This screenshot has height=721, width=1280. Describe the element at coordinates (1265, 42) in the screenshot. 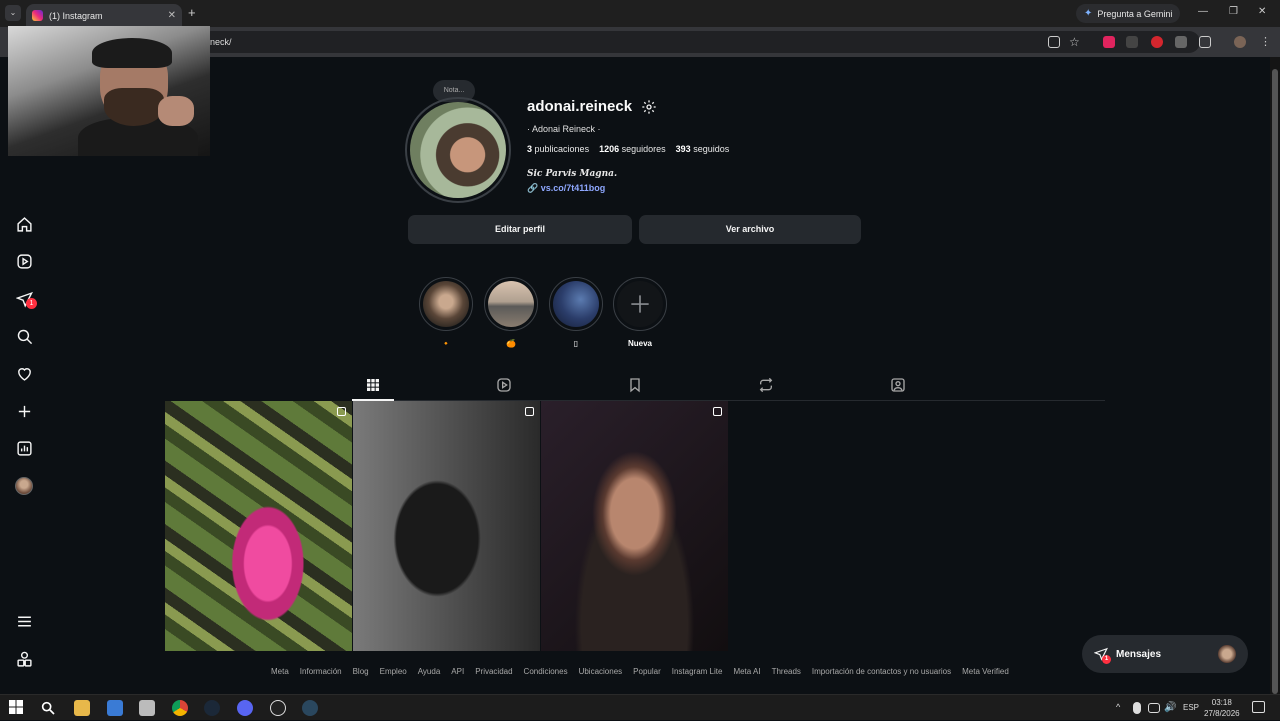

I see `browser-menu-icon: ⋮` at that location.